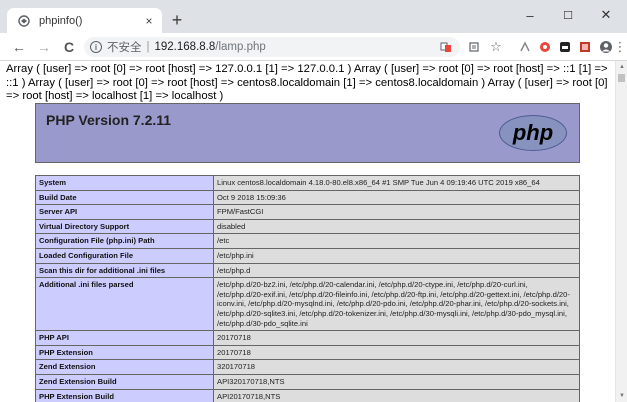  Describe the element at coordinates (620, 47) in the screenshot. I see `menu-icon: ⋮` at that location.